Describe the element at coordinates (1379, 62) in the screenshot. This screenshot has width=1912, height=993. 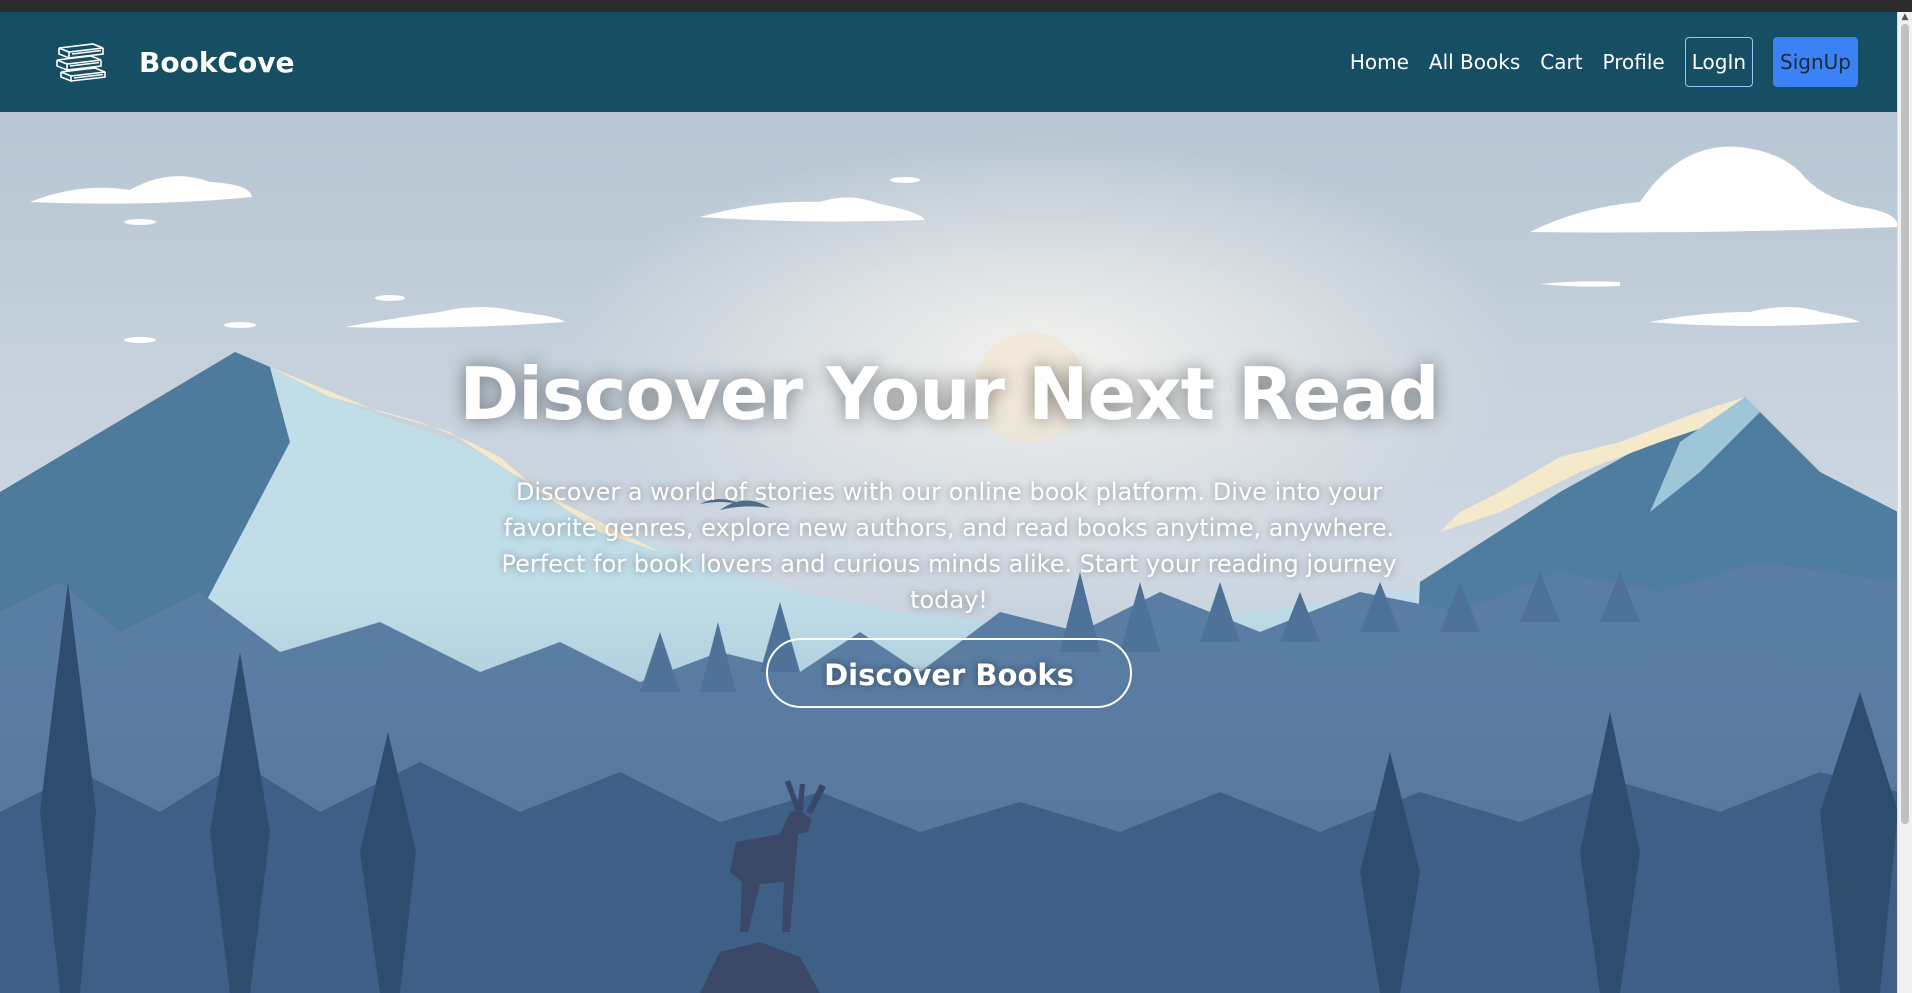
I see `nav-home: Home` at that location.